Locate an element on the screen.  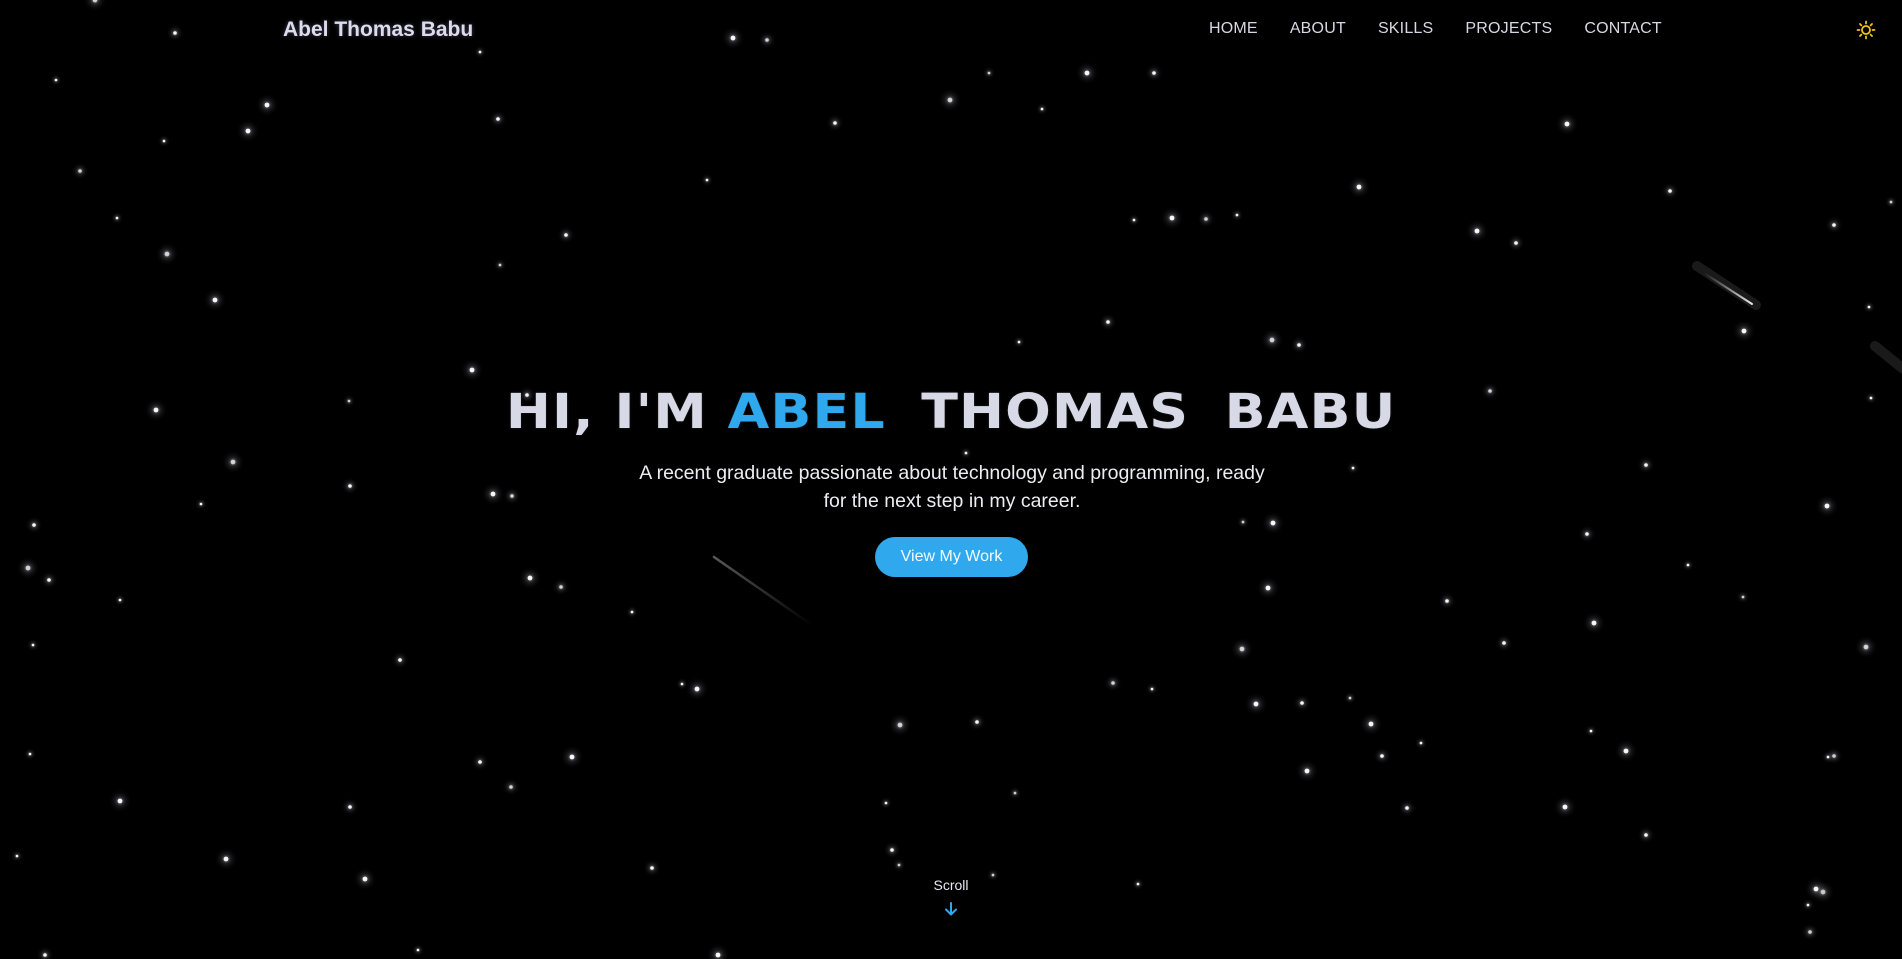
hero-name-accent: ABEL is located at coordinates (806, 412).